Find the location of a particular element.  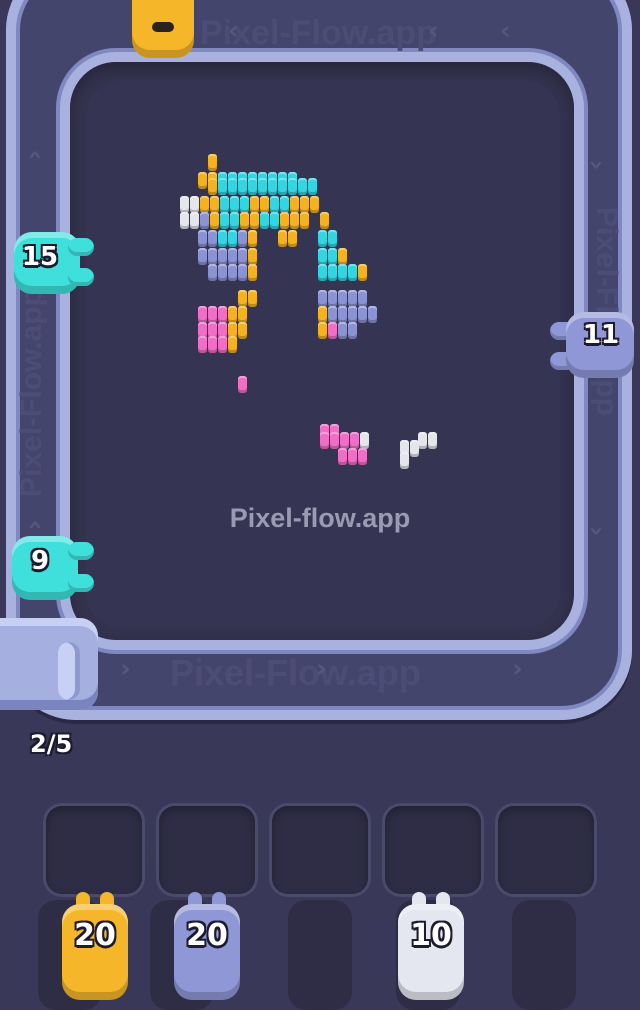

watermark-center: Pixel-flow.app is located at coordinates (320, 518).